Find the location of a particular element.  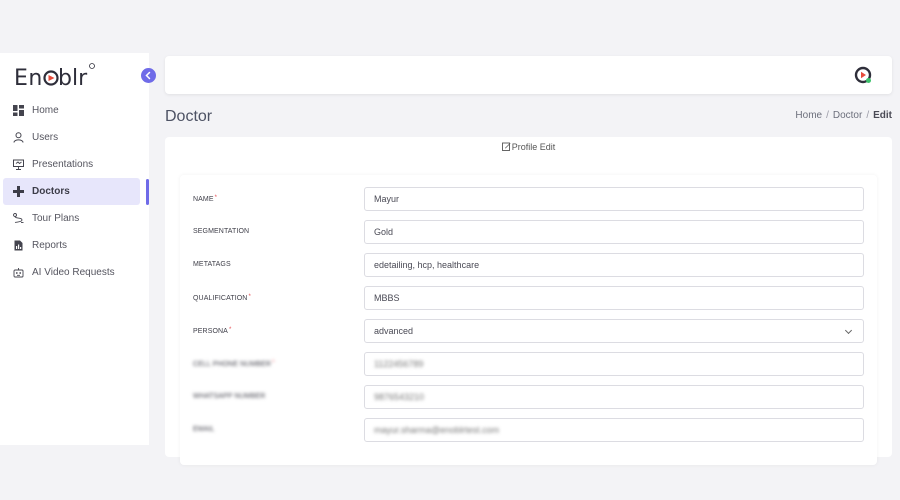

sidebar-item-label: Doctors is located at coordinates (51, 191).